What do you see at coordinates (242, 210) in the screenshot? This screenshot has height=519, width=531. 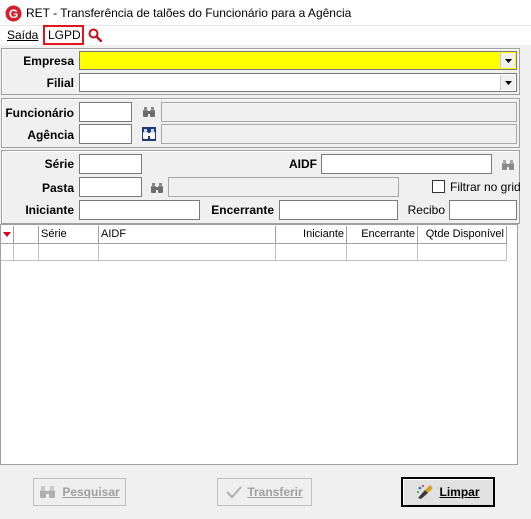 I see `encerrante-label: Encerrante` at bounding box center [242, 210].